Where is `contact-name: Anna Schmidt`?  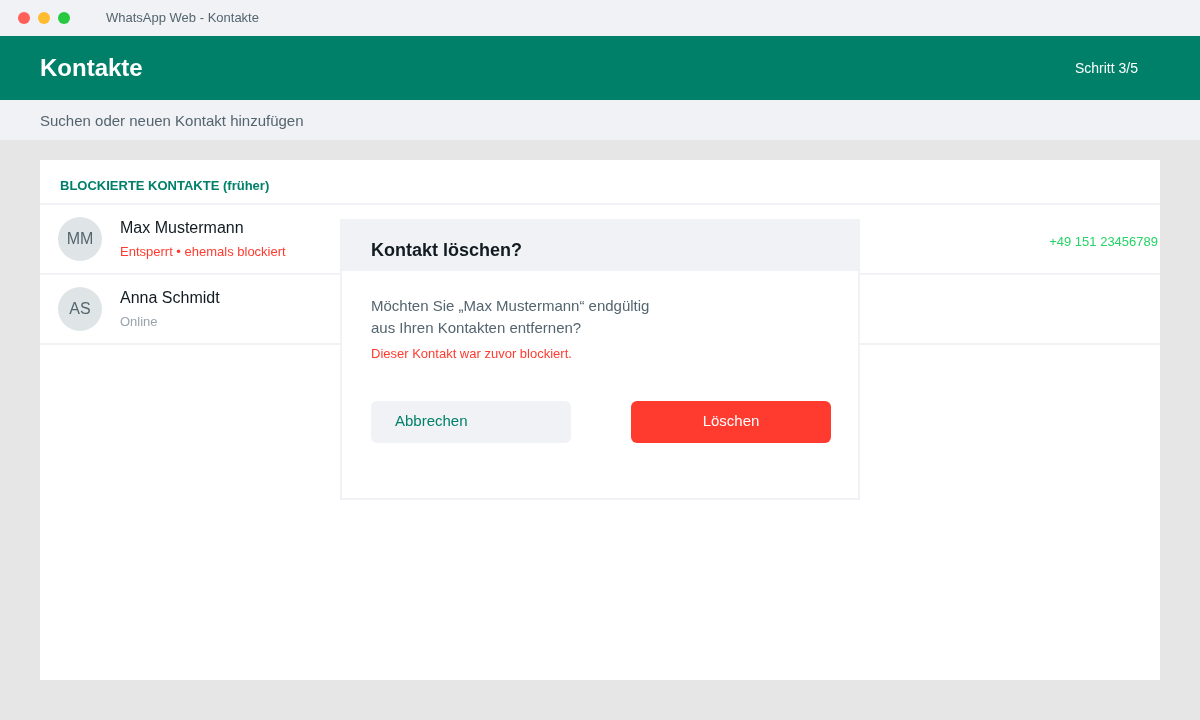
contact-name: Anna Schmidt is located at coordinates (170, 298).